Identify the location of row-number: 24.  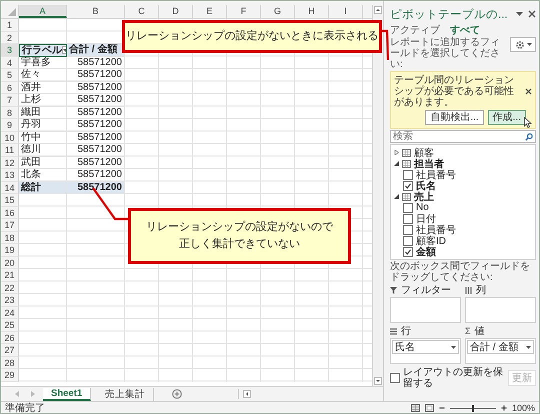
(10, 312).